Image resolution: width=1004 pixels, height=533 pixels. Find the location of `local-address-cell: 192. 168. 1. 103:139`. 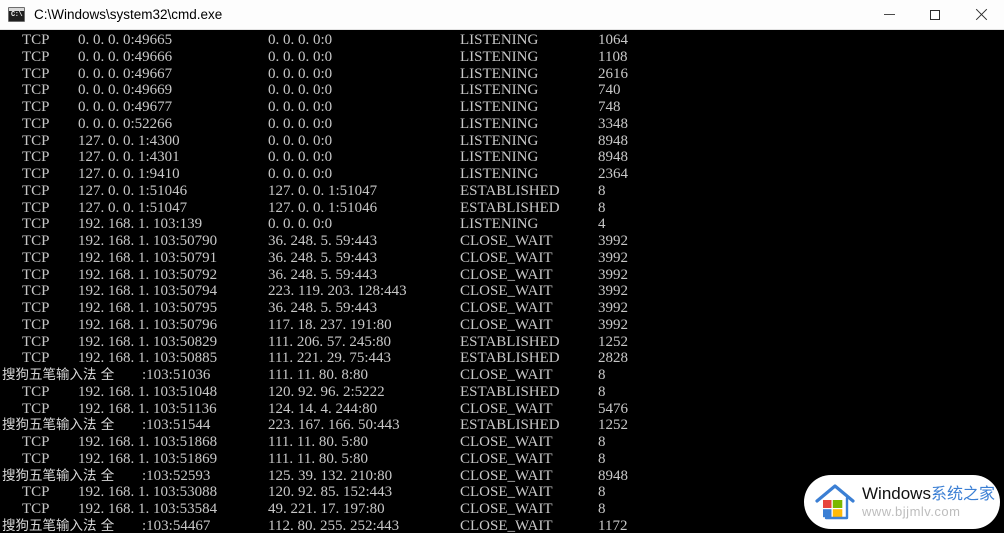

local-address-cell: 192. 168. 1. 103:139 is located at coordinates (140, 224).